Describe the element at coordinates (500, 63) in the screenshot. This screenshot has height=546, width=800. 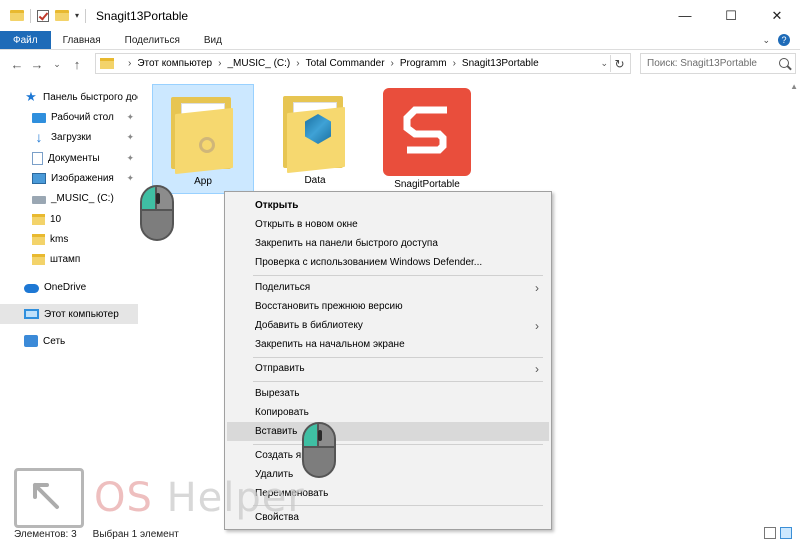
I see `breadcrumb-item: Snagit13Portable` at that location.